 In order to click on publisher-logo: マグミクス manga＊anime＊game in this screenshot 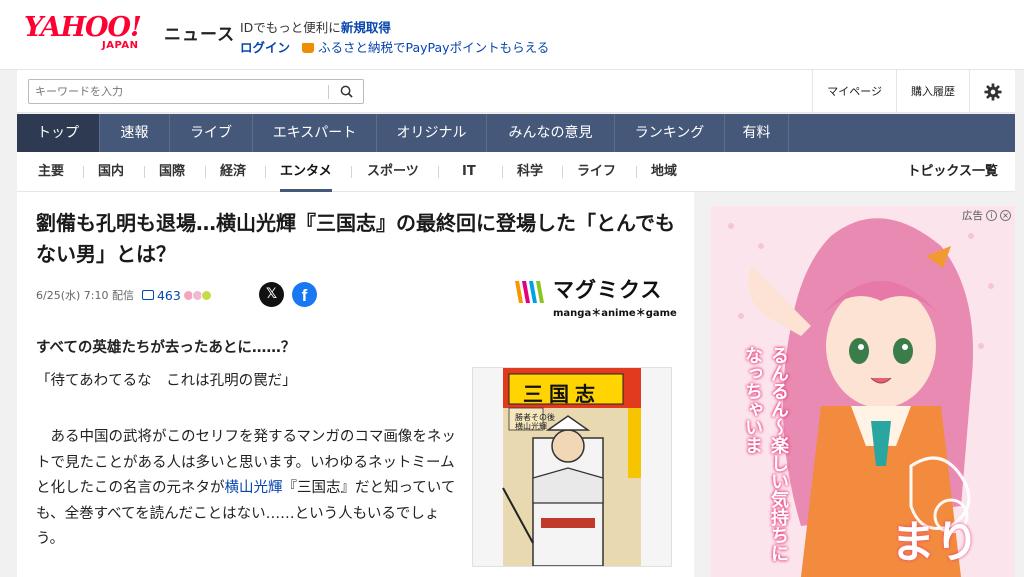, I will do `click(595, 296)`.